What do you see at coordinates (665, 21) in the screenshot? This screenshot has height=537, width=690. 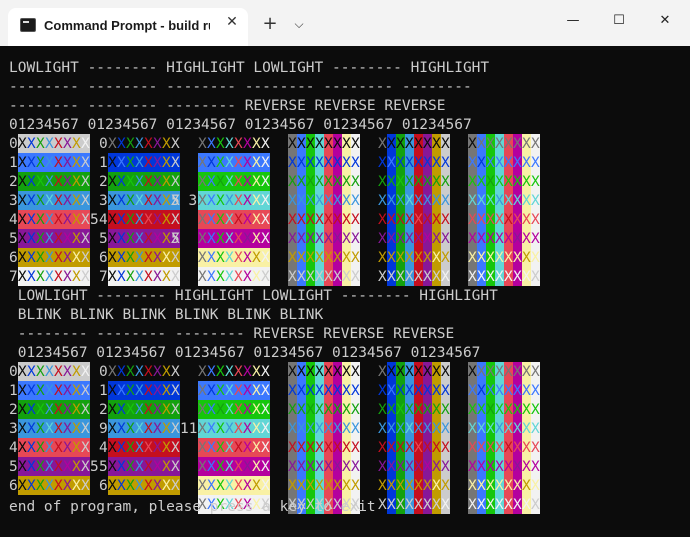 I see `close-window-button: ✕` at bounding box center [665, 21].